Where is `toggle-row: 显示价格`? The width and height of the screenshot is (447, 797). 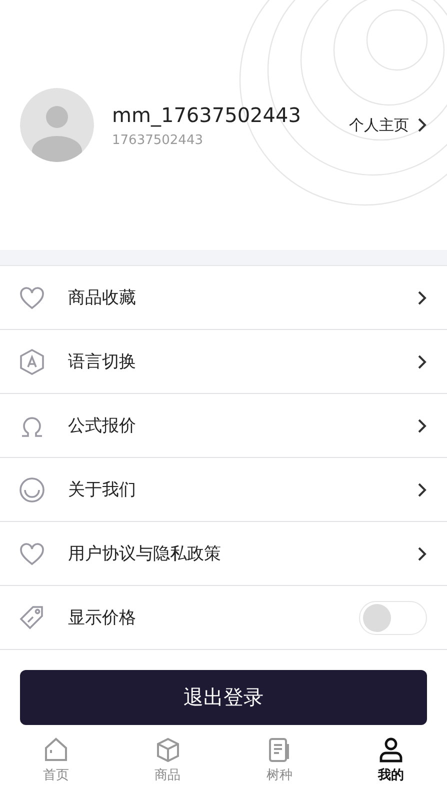 toggle-row: 显示价格 is located at coordinates (223, 618).